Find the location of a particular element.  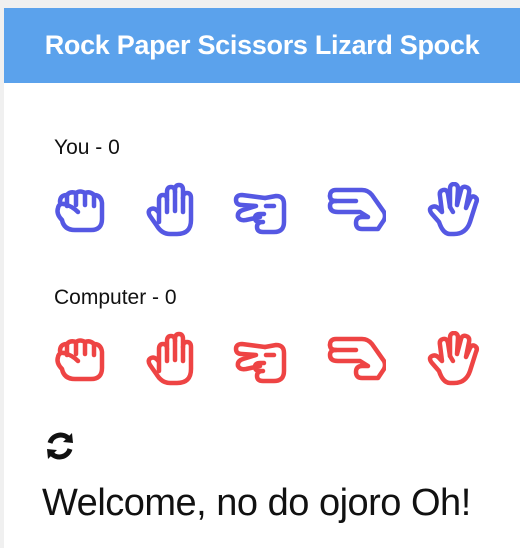

player-paper-button is located at coordinates (172, 210).